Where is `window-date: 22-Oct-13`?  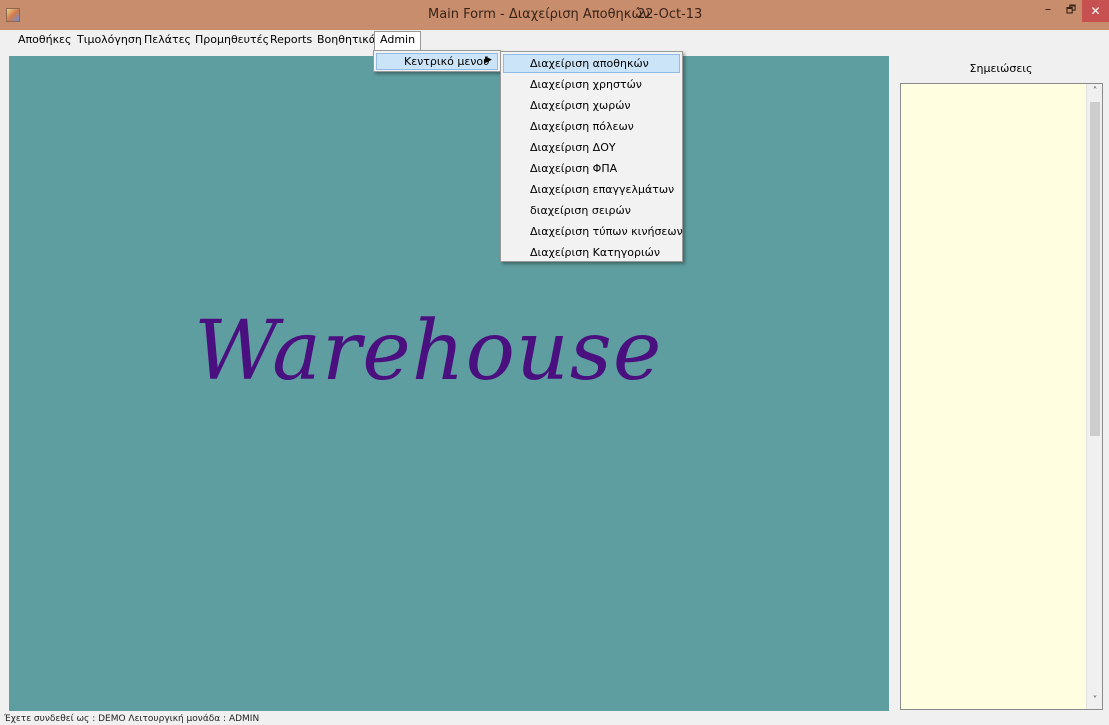
window-date: 22-Oct-13 is located at coordinates (670, 14).